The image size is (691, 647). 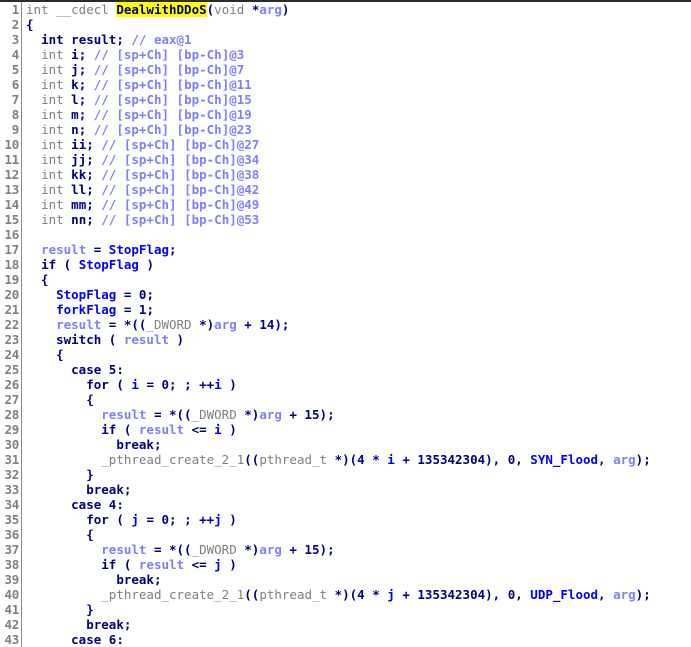 I want to click on code-token: _pthread_create_2_1, so click(x=172, y=459).